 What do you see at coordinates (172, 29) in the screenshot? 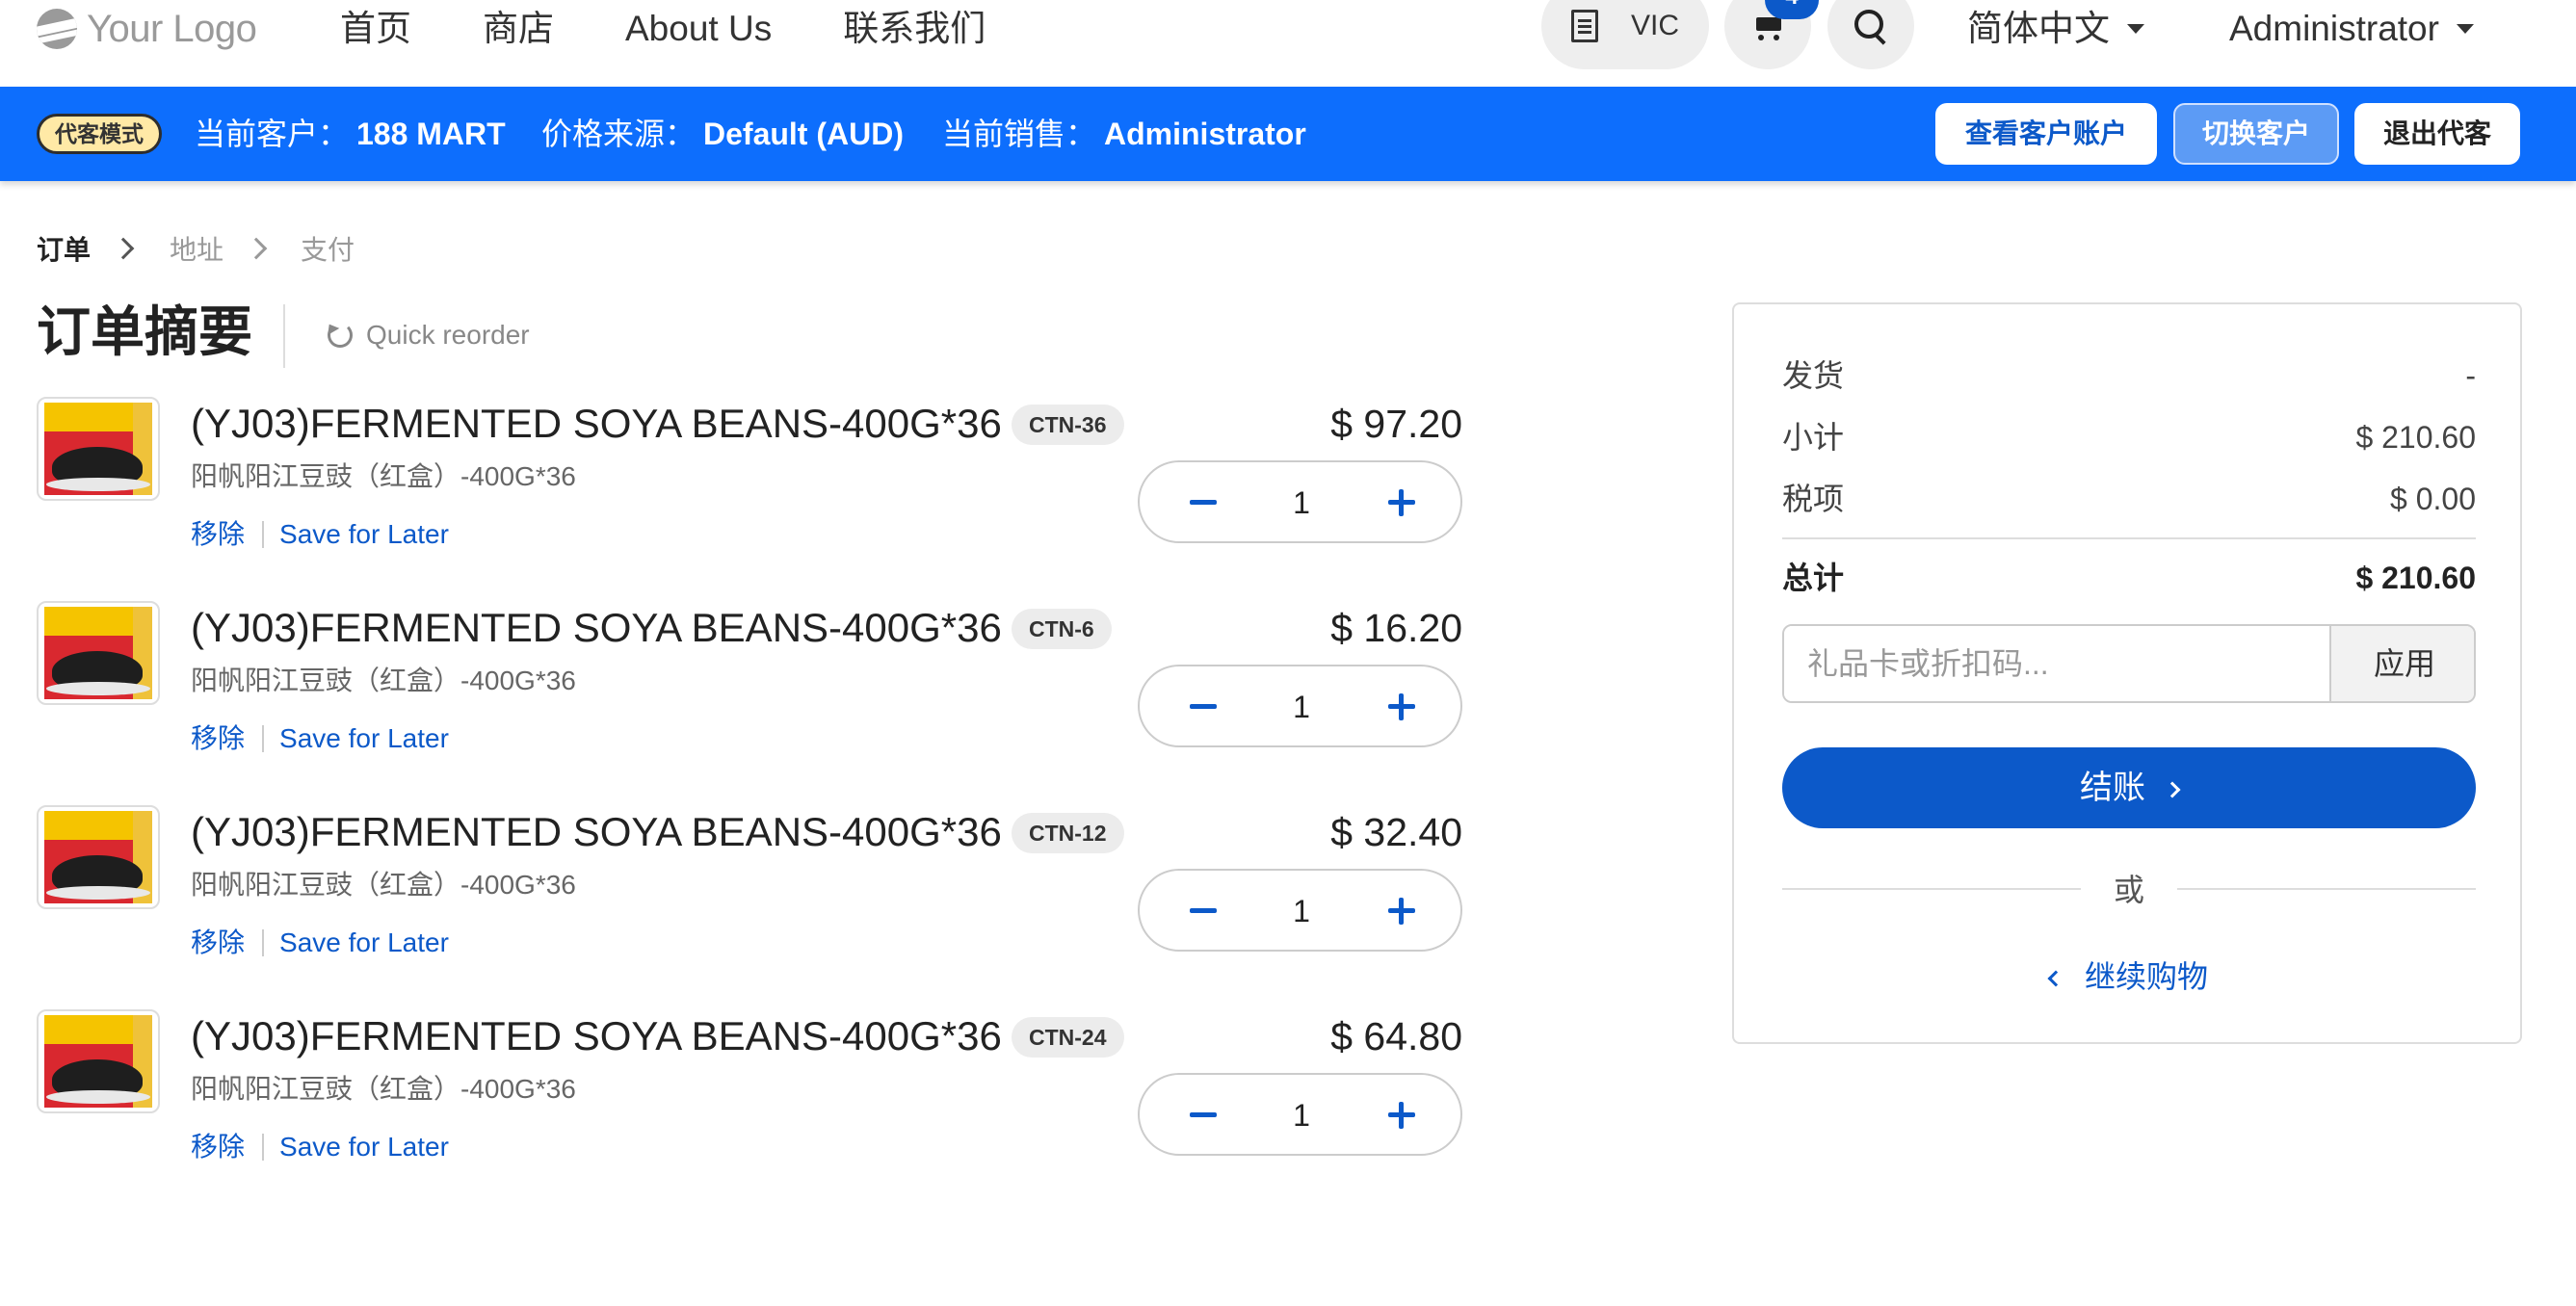
I see `logo-text: Your Logo` at bounding box center [172, 29].